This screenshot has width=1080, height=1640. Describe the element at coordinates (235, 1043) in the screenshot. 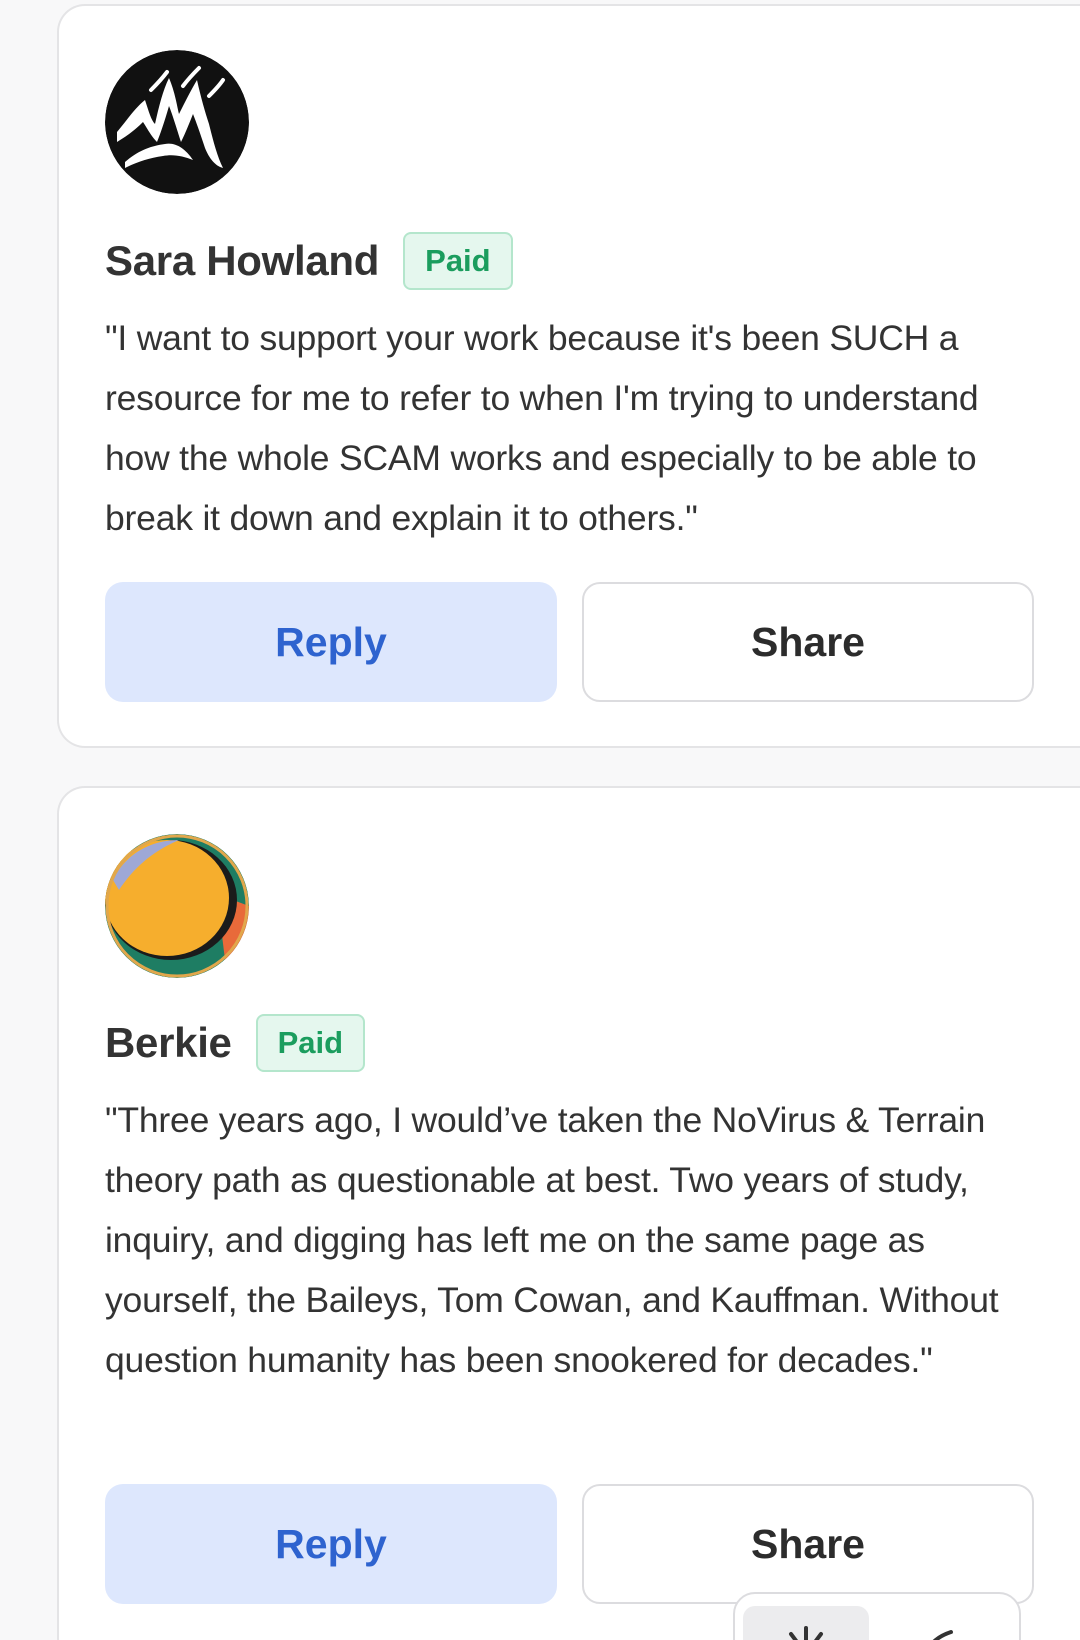

I see `comment-header: Berkie Paid` at that location.